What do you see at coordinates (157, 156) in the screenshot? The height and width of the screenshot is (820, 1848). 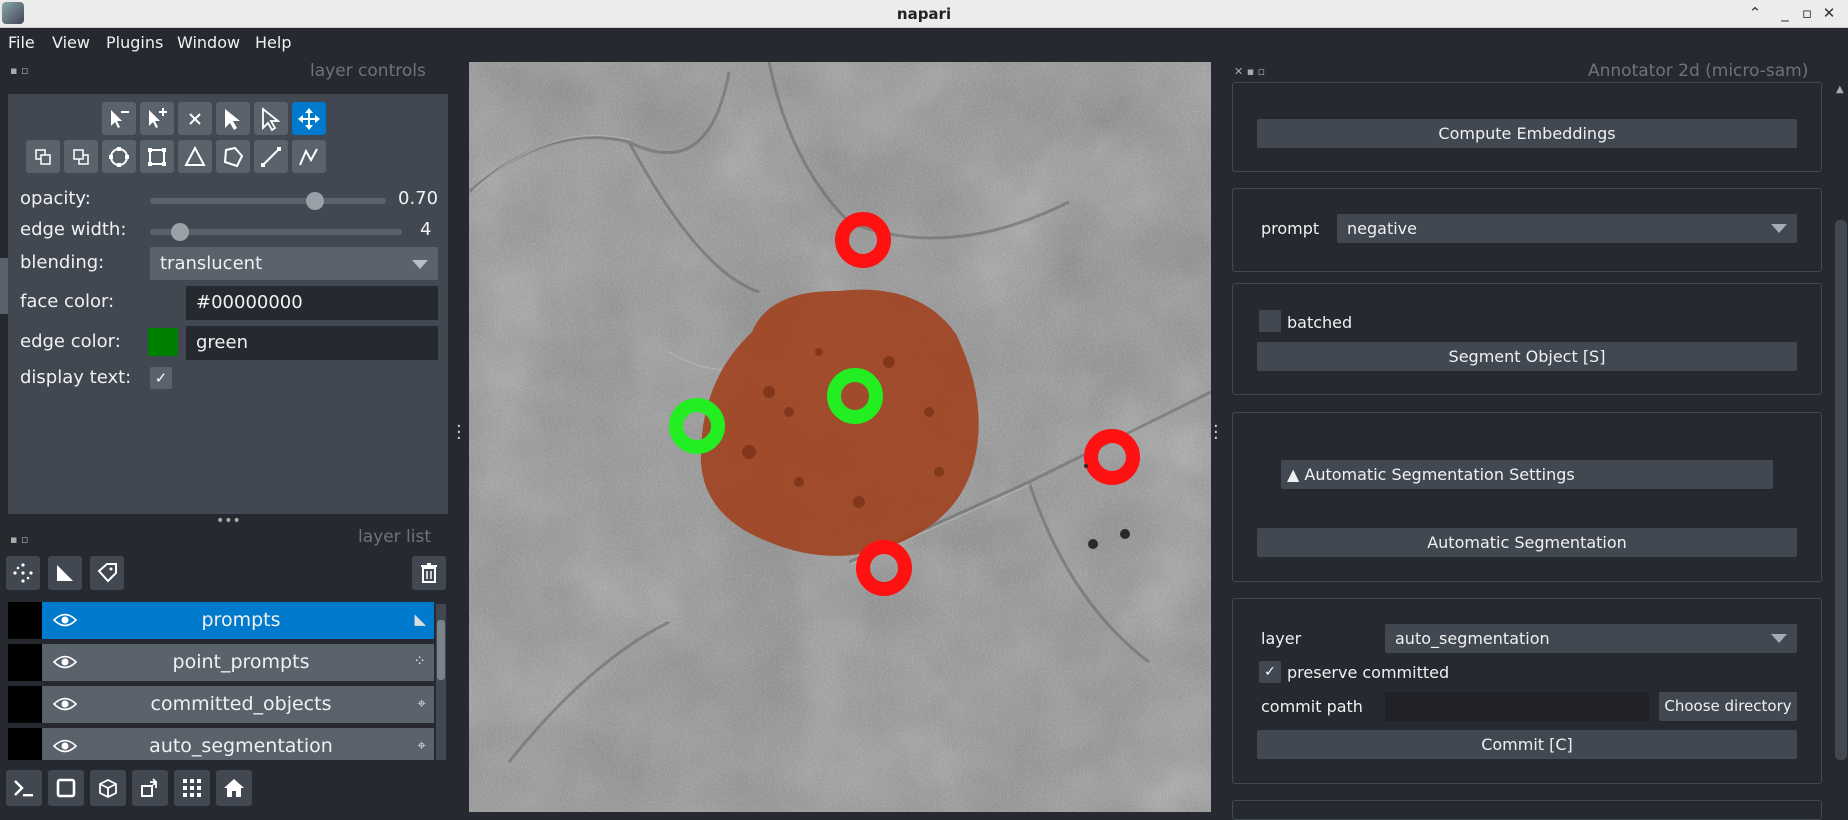 I see `rectangle-icon` at bounding box center [157, 156].